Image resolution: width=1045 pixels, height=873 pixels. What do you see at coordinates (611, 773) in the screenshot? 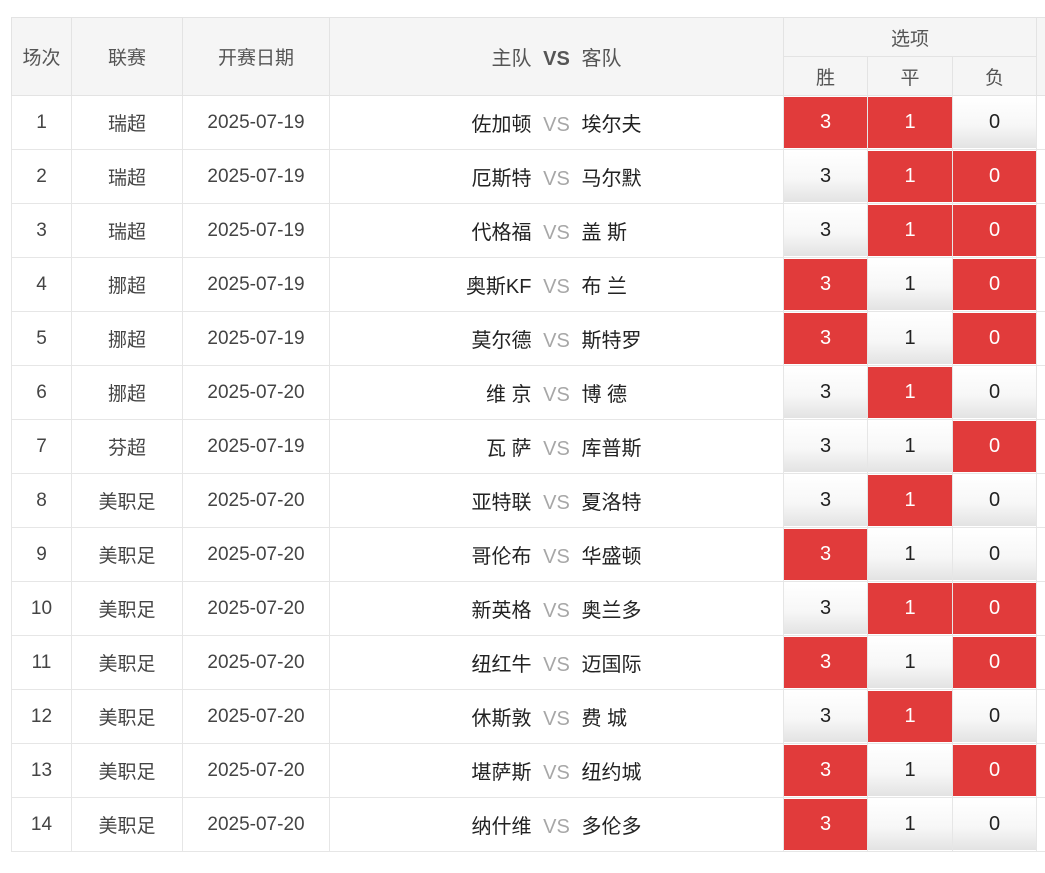
I see `away-team: 纽约城` at bounding box center [611, 773].